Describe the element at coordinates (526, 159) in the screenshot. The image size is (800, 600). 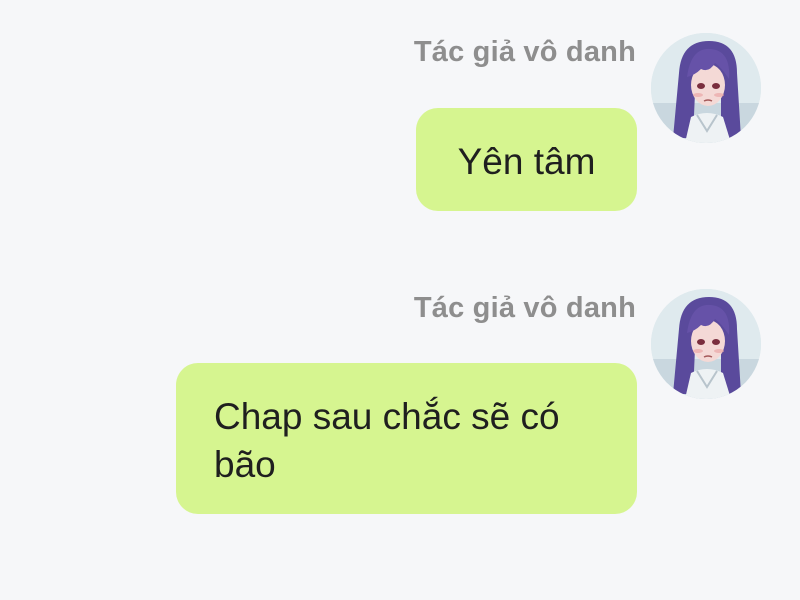
I see `message-bubble: Yên tâm` at that location.